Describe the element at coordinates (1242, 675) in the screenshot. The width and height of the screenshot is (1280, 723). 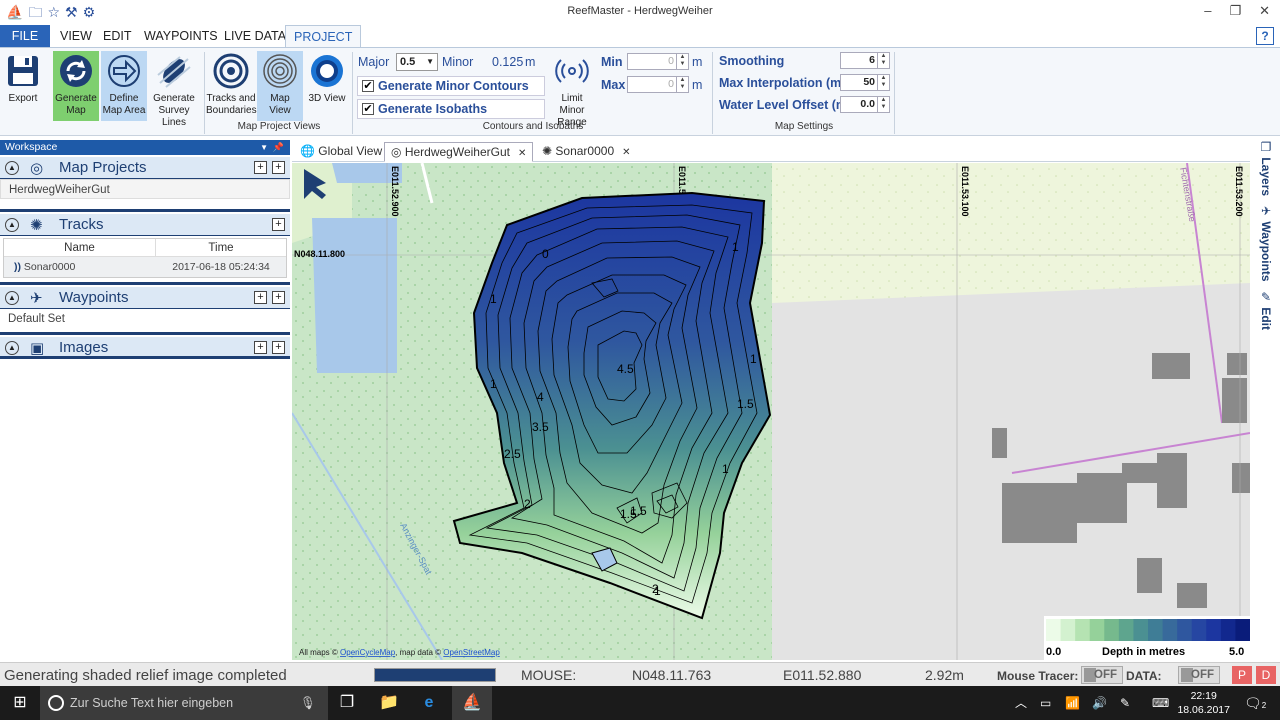
I see `p-button: P` at that location.